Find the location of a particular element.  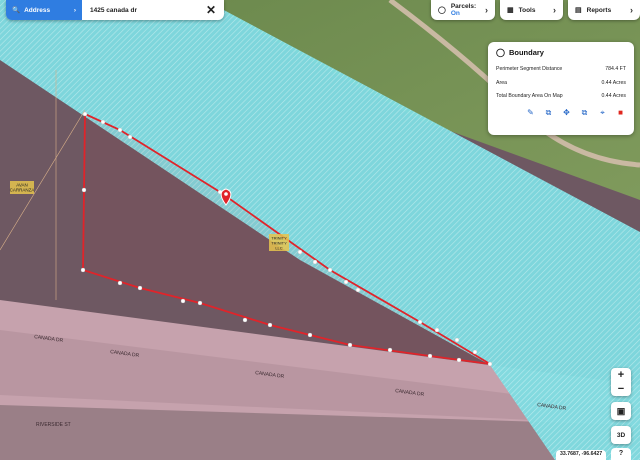

address-button: 🔍 Address › is located at coordinates (44, 10).